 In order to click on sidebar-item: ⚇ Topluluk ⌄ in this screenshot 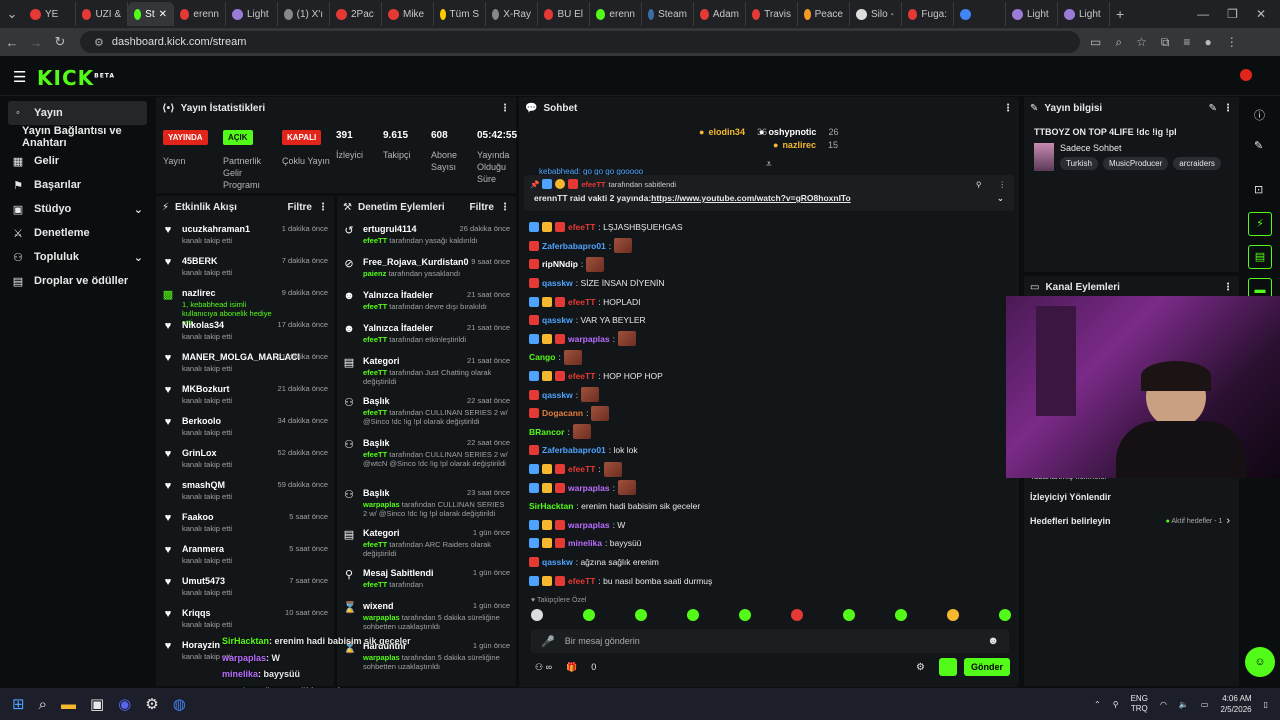, I will do `click(77, 257)`.